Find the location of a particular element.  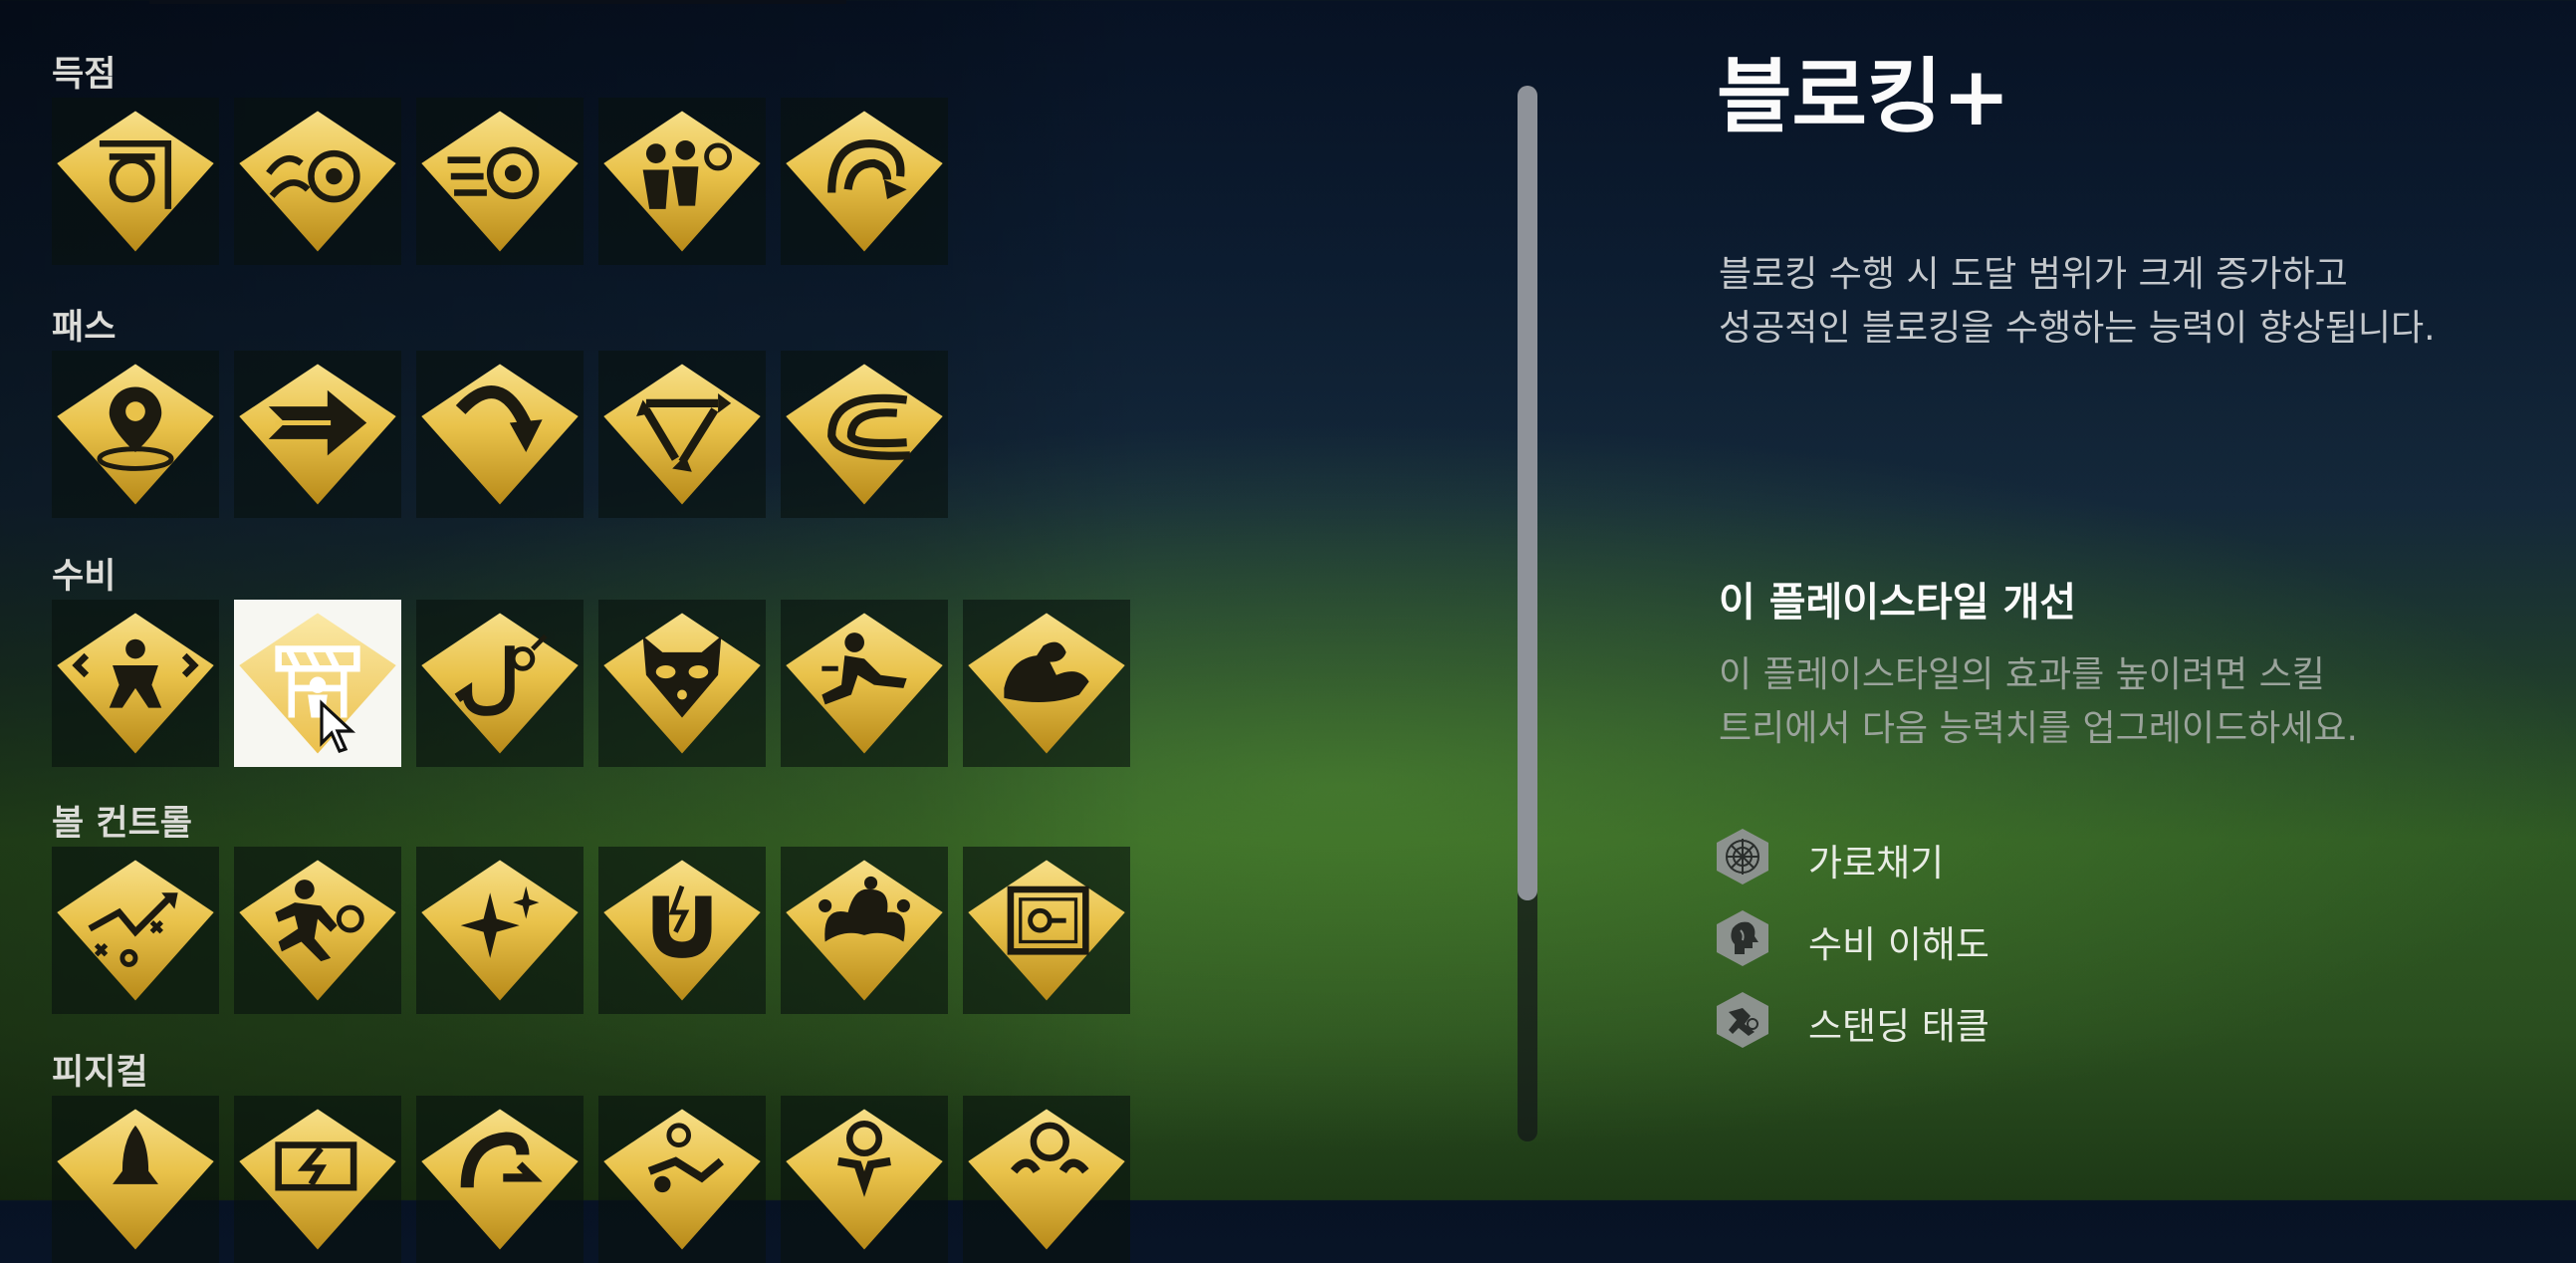

location-pass-icon is located at coordinates (135, 435).